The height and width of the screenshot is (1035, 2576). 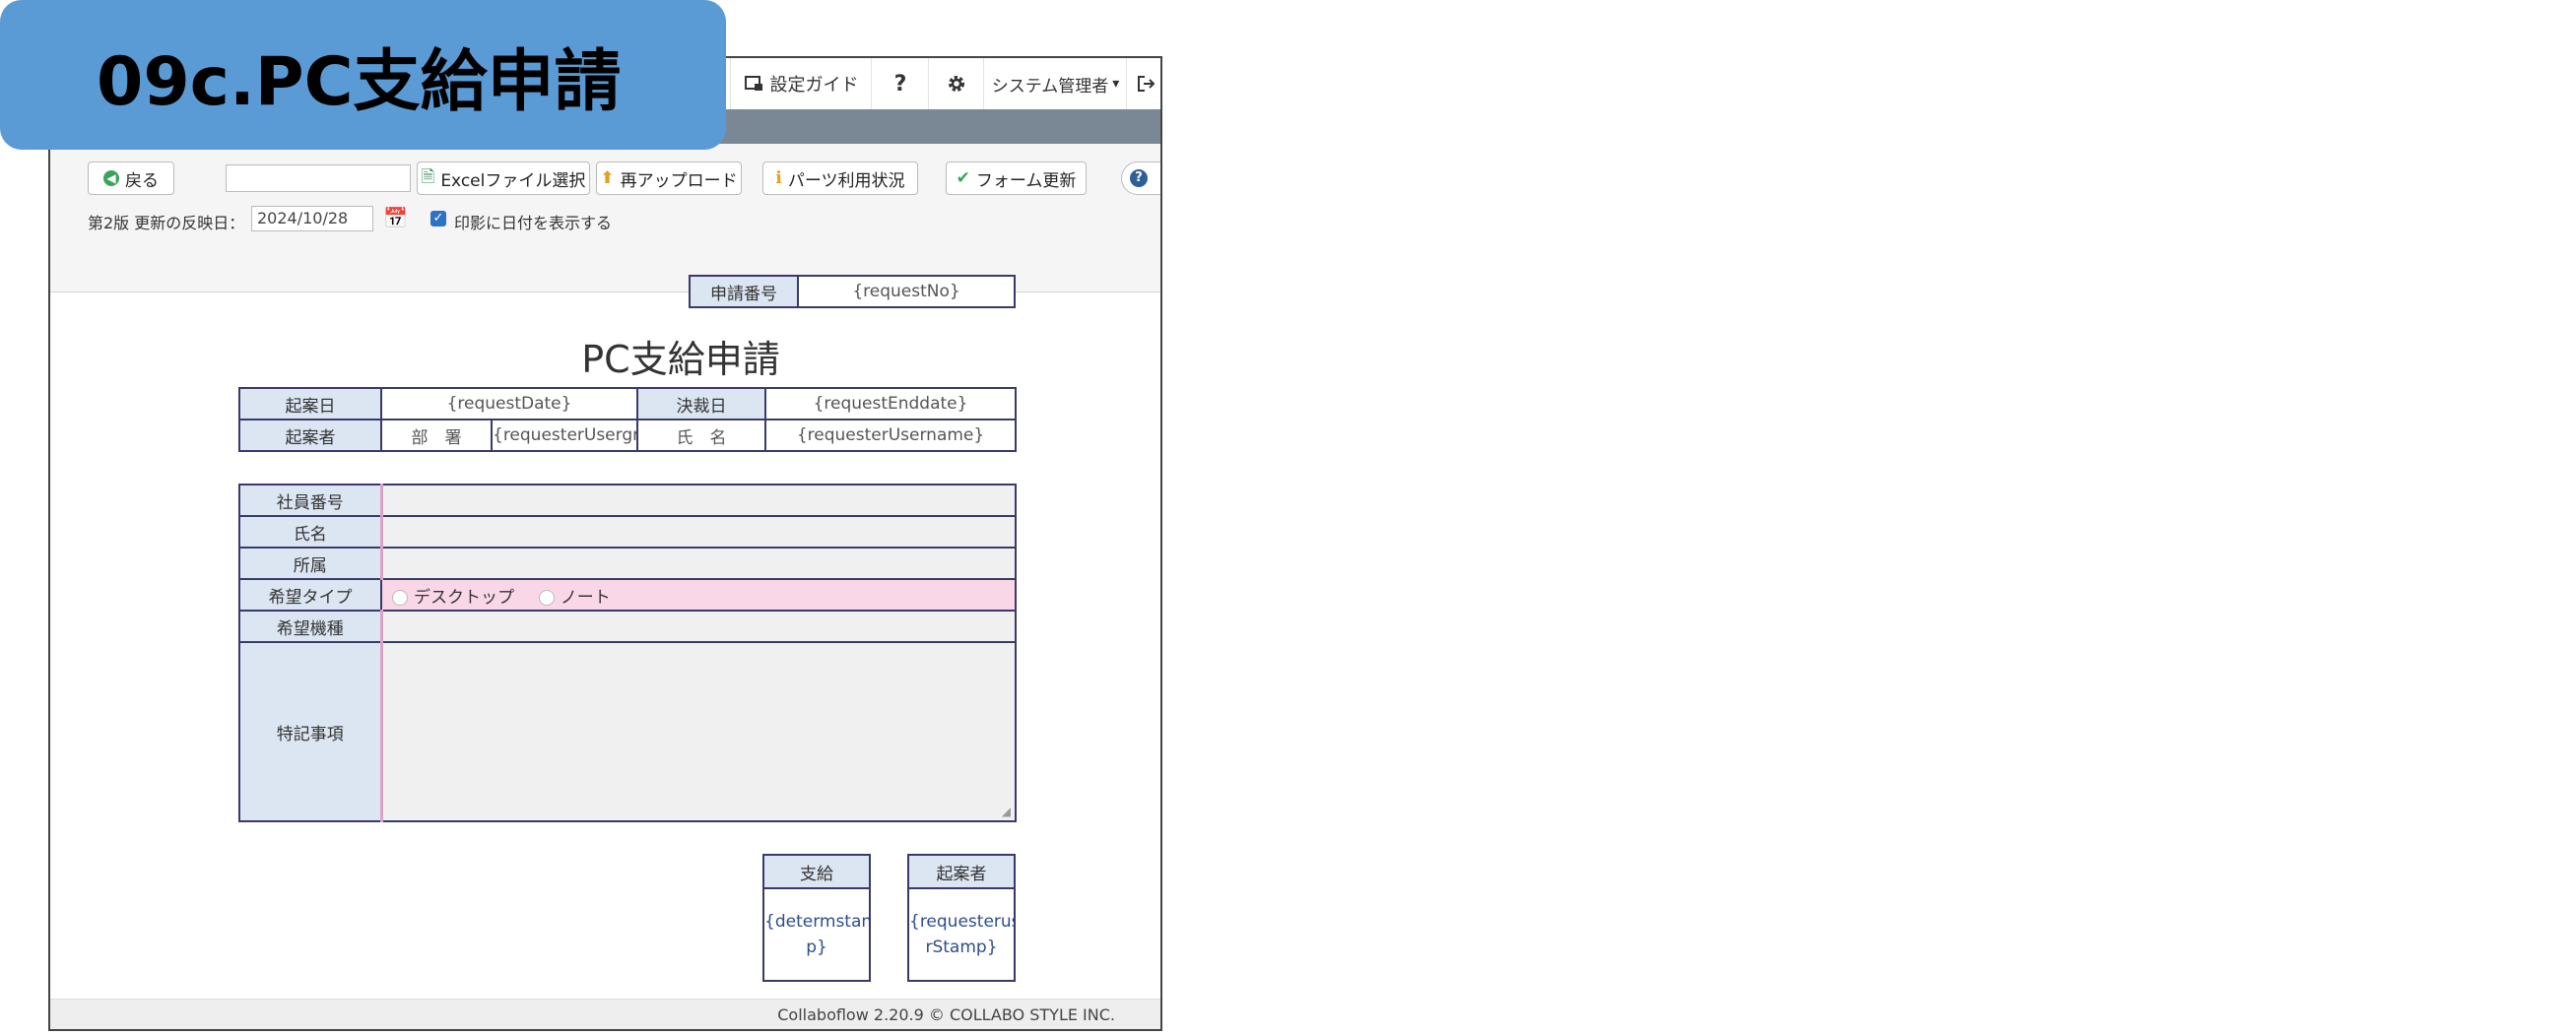 I want to click on check-icon: ✔, so click(x=963, y=178).